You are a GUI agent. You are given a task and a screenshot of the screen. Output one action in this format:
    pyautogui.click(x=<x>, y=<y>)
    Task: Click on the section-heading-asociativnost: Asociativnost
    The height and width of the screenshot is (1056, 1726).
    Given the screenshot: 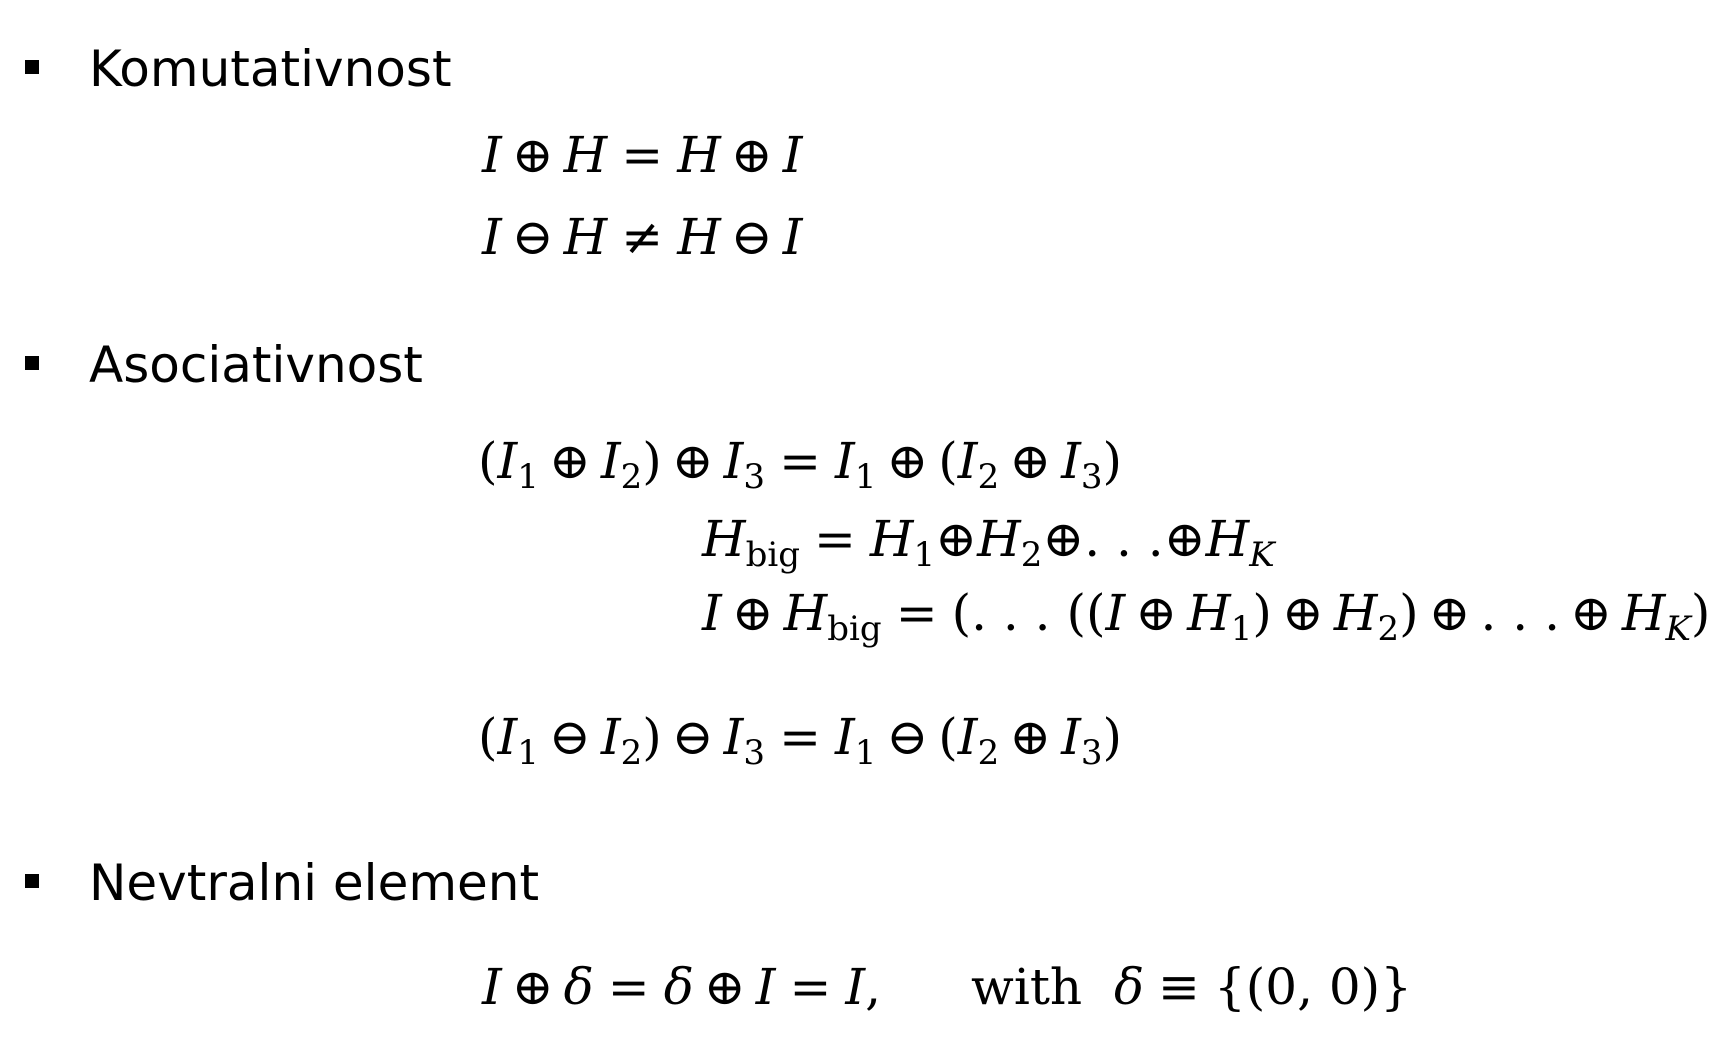 What is the action you would take?
    pyautogui.click(x=256, y=365)
    